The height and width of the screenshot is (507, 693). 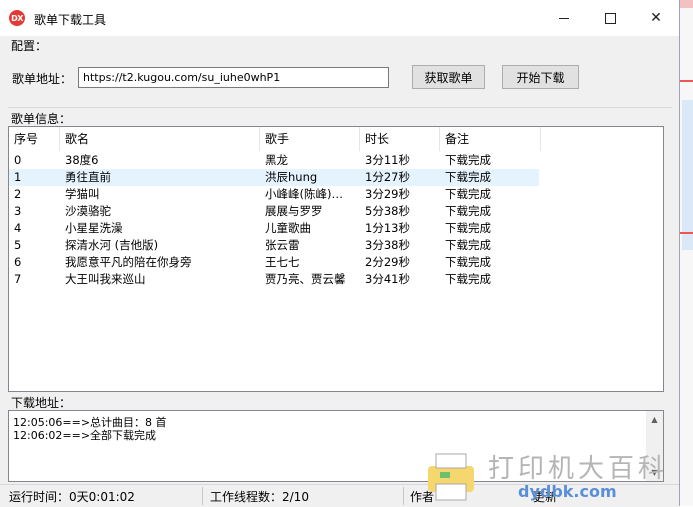 I want to click on table-row: 0 38度6 黑龙 3分11秒 下载完成, so click(x=274, y=160).